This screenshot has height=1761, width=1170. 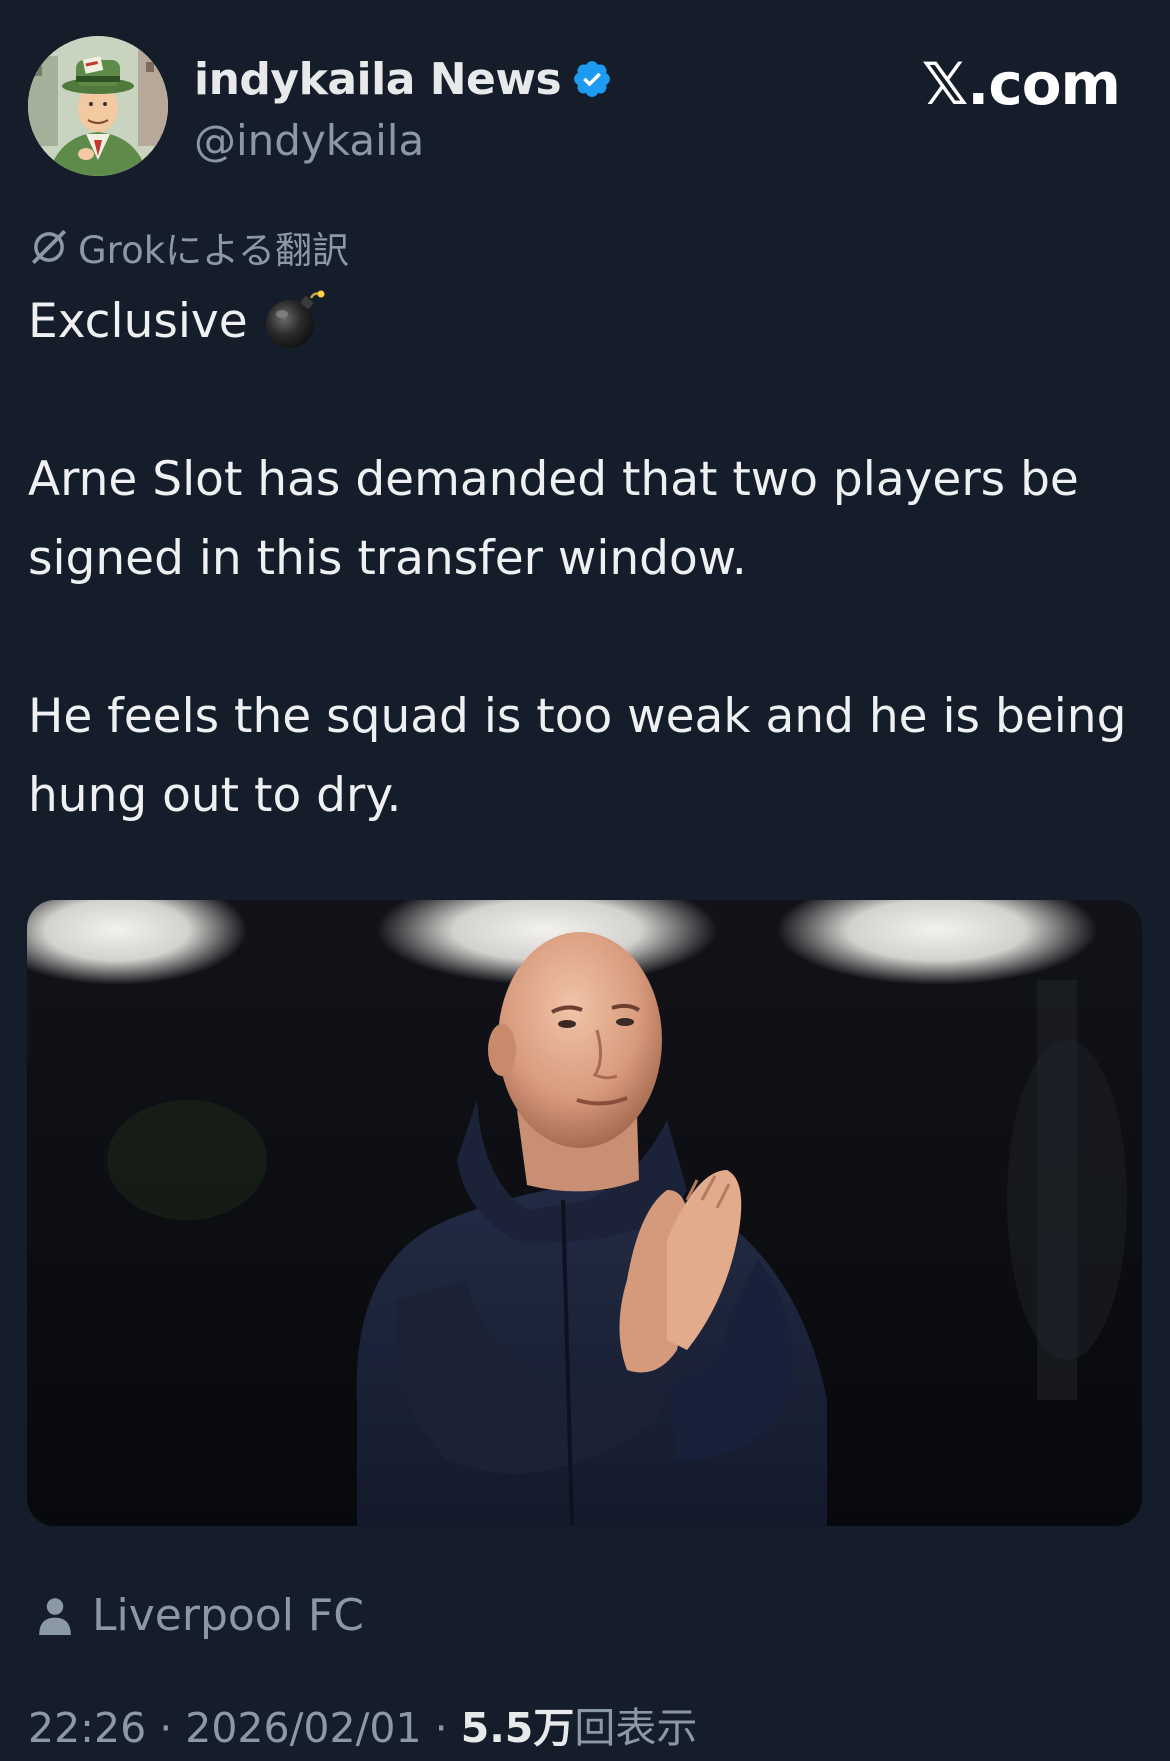 What do you see at coordinates (55, 1616) in the screenshot?
I see `person-icon` at bounding box center [55, 1616].